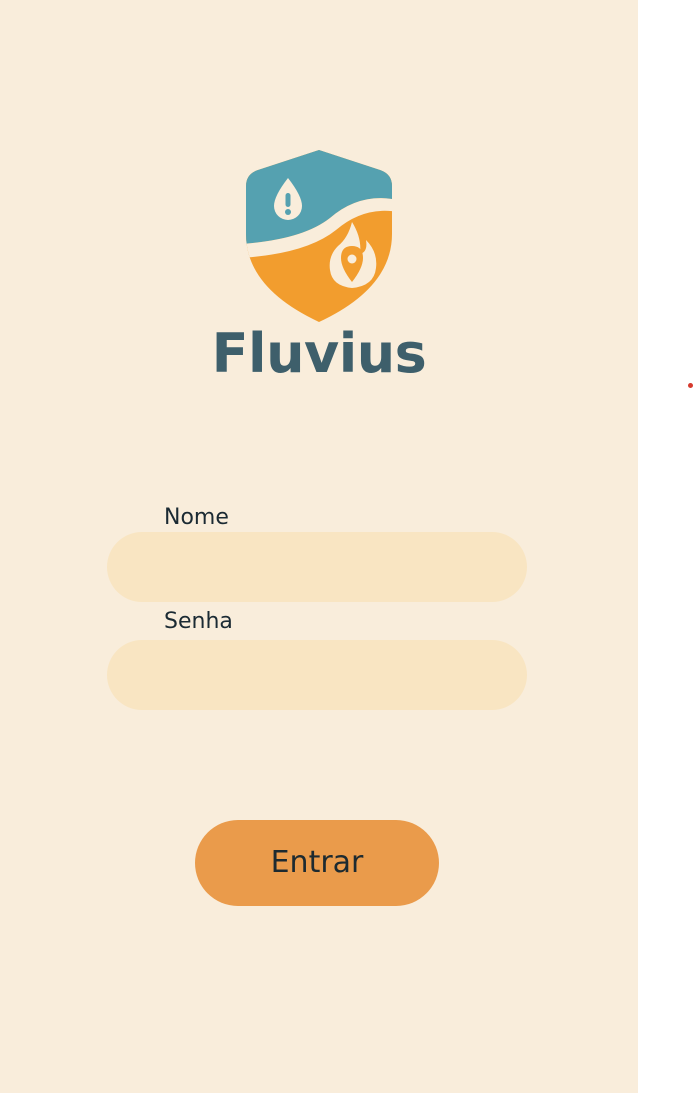  What do you see at coordinates (690, 385) in the screenshot?
I see `red-dot-marker` at bounding box center [690, 385].